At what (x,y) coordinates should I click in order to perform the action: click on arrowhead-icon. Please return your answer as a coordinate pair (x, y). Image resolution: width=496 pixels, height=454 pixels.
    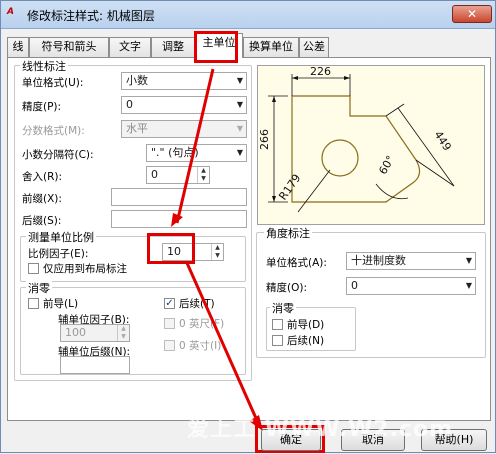
    Looking at the image, I should click on (177, 220).